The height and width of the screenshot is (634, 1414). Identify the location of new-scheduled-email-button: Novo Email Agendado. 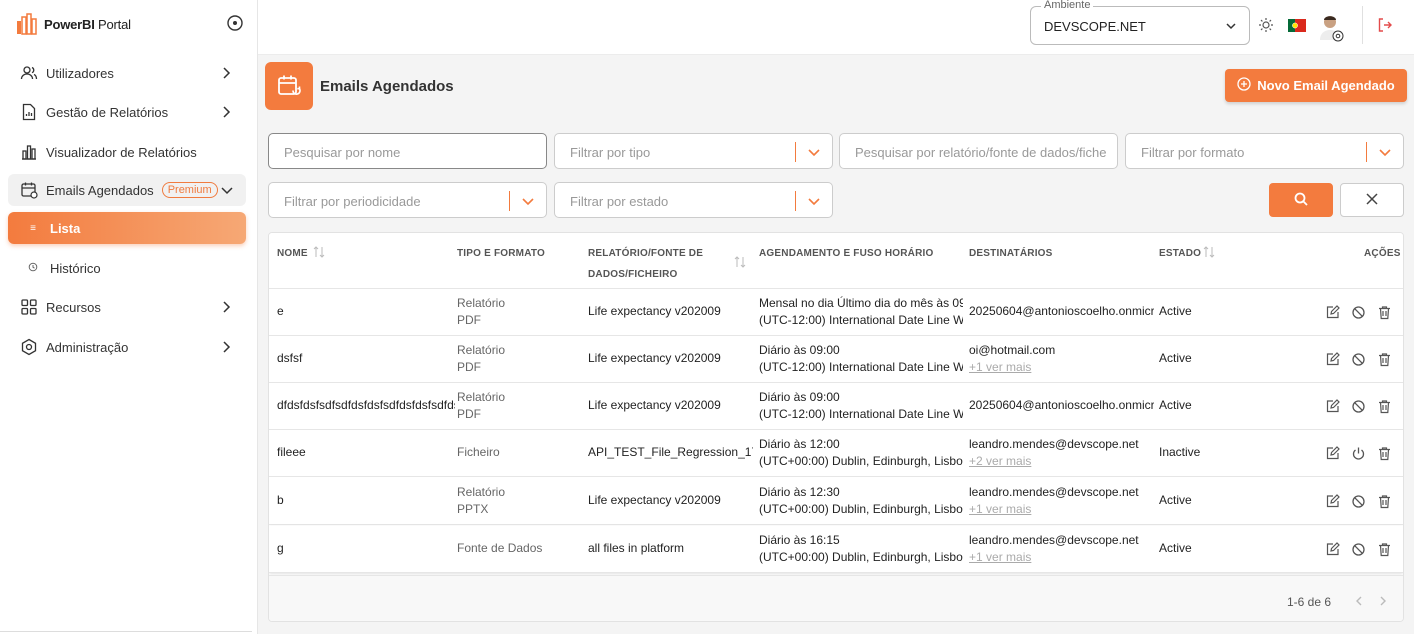
(1316, 85).